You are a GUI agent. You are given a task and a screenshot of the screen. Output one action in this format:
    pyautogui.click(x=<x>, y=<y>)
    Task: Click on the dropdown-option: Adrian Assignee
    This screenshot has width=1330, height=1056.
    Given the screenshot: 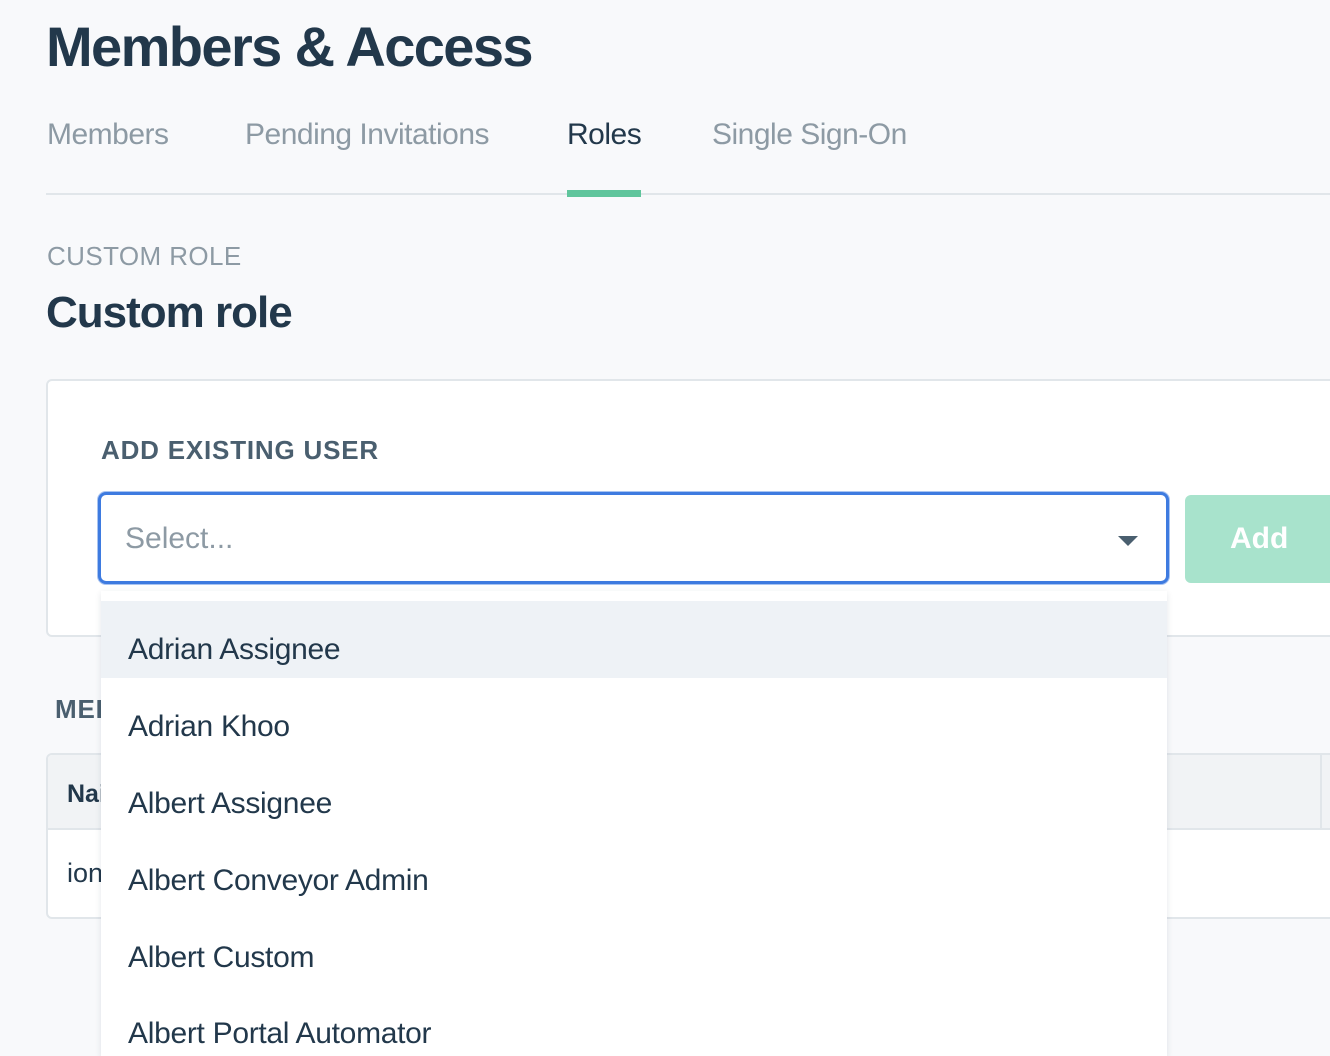 What is the action you would take?
    pyautogui.click(x=634, y=639)
    